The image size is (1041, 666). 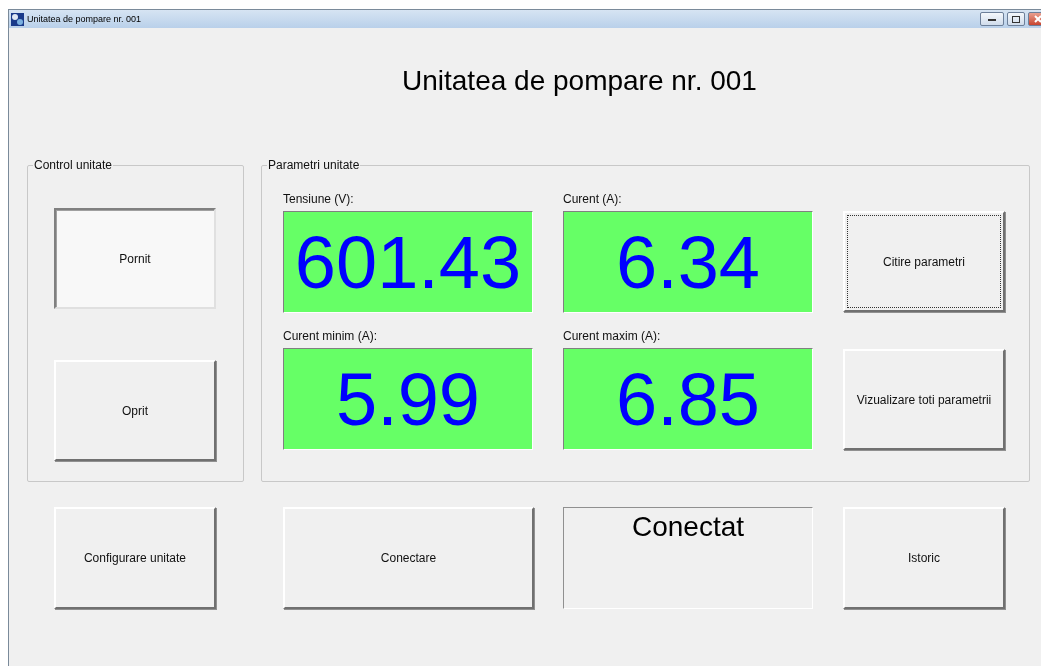 What do you see at coordinates (319, 200) in the screenshot?
I see `reading-label: Tensiune (V):` at bounding box center [319, 200].